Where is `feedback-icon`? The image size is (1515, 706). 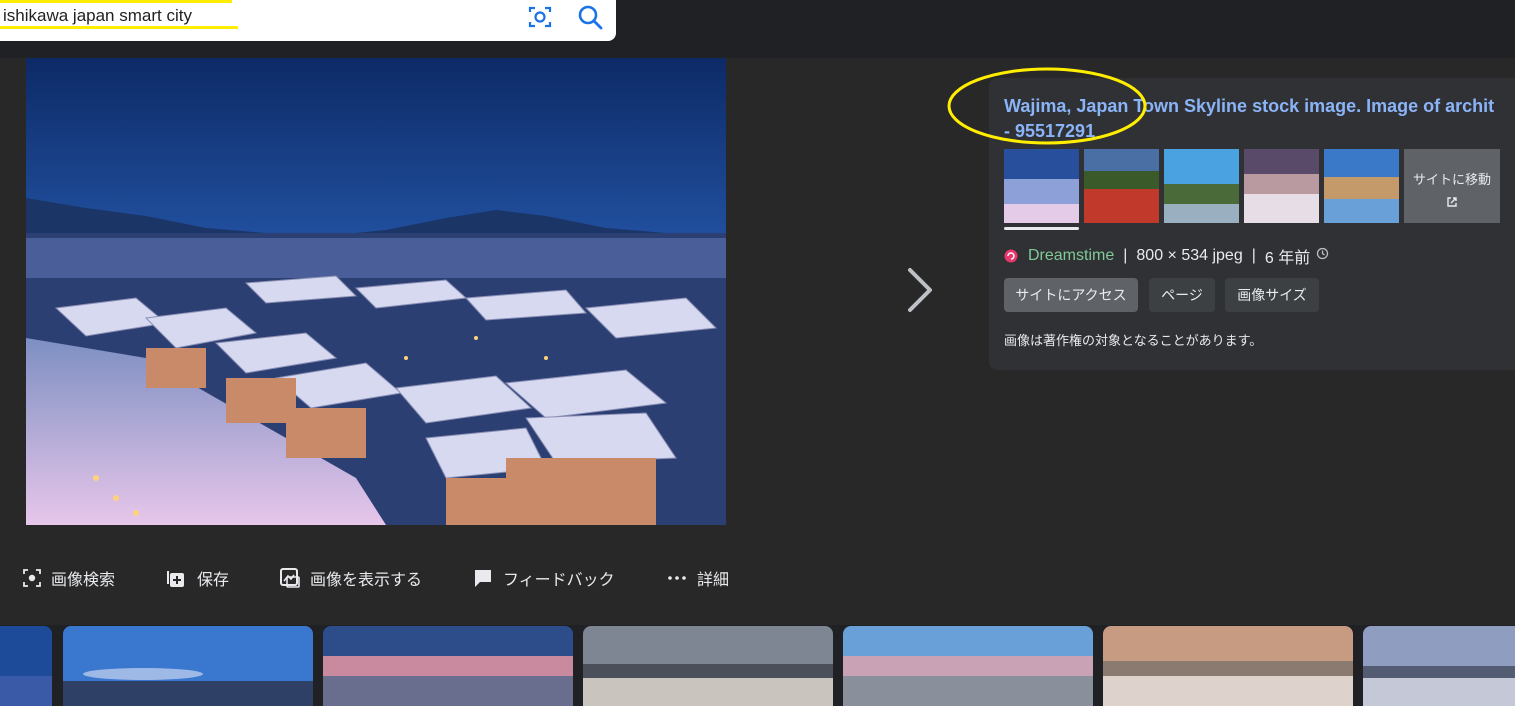 feedback-icon is located at coordinates (483, 578).